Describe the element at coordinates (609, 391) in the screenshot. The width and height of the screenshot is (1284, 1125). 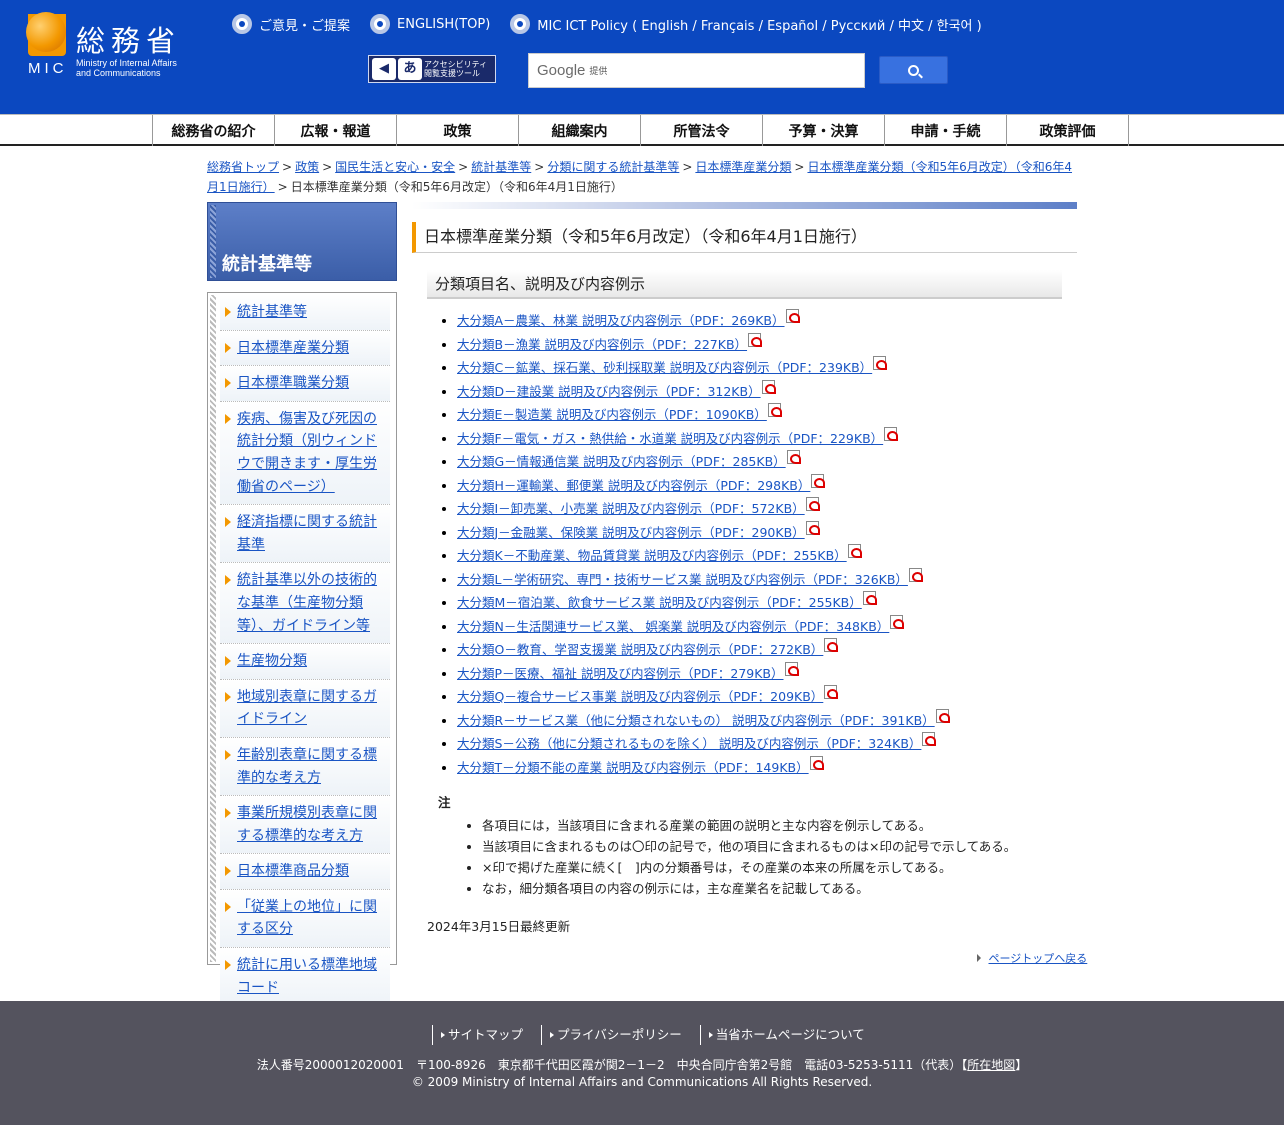
I see `pdf-link: 大分類D－建設業 説明及び内容例示（PDF：312KB）` at that location.